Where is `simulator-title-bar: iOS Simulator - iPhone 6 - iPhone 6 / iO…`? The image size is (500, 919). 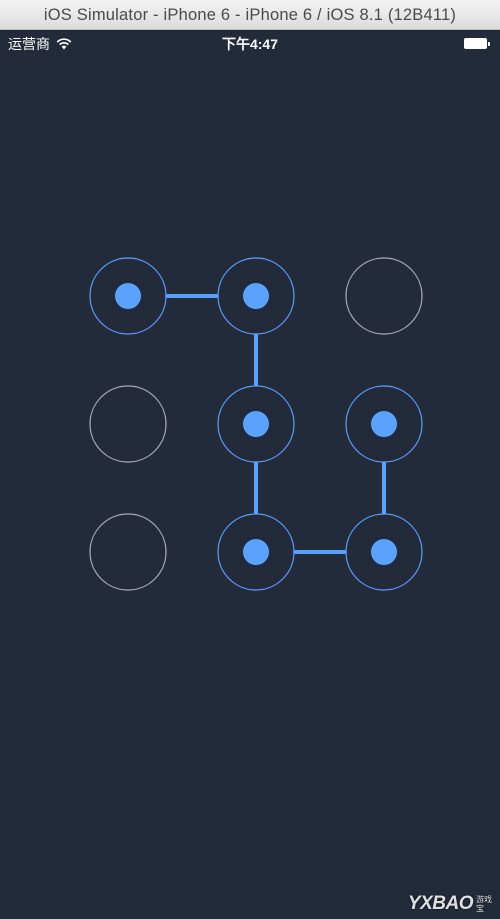
simulator-title-bar: iOS Simulator - iPhone 6 - iPhone 6 / iO… is located at coordinates (250, 15).